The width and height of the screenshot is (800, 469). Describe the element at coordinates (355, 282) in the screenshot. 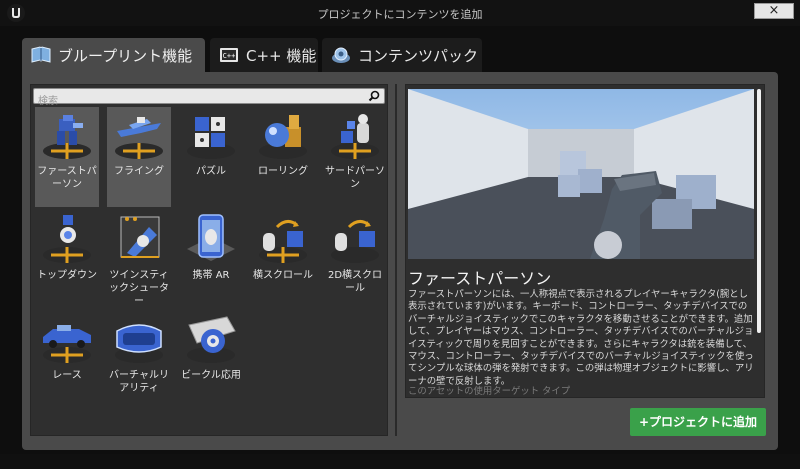

I see `template-label: 2D横スクロール` at that location.